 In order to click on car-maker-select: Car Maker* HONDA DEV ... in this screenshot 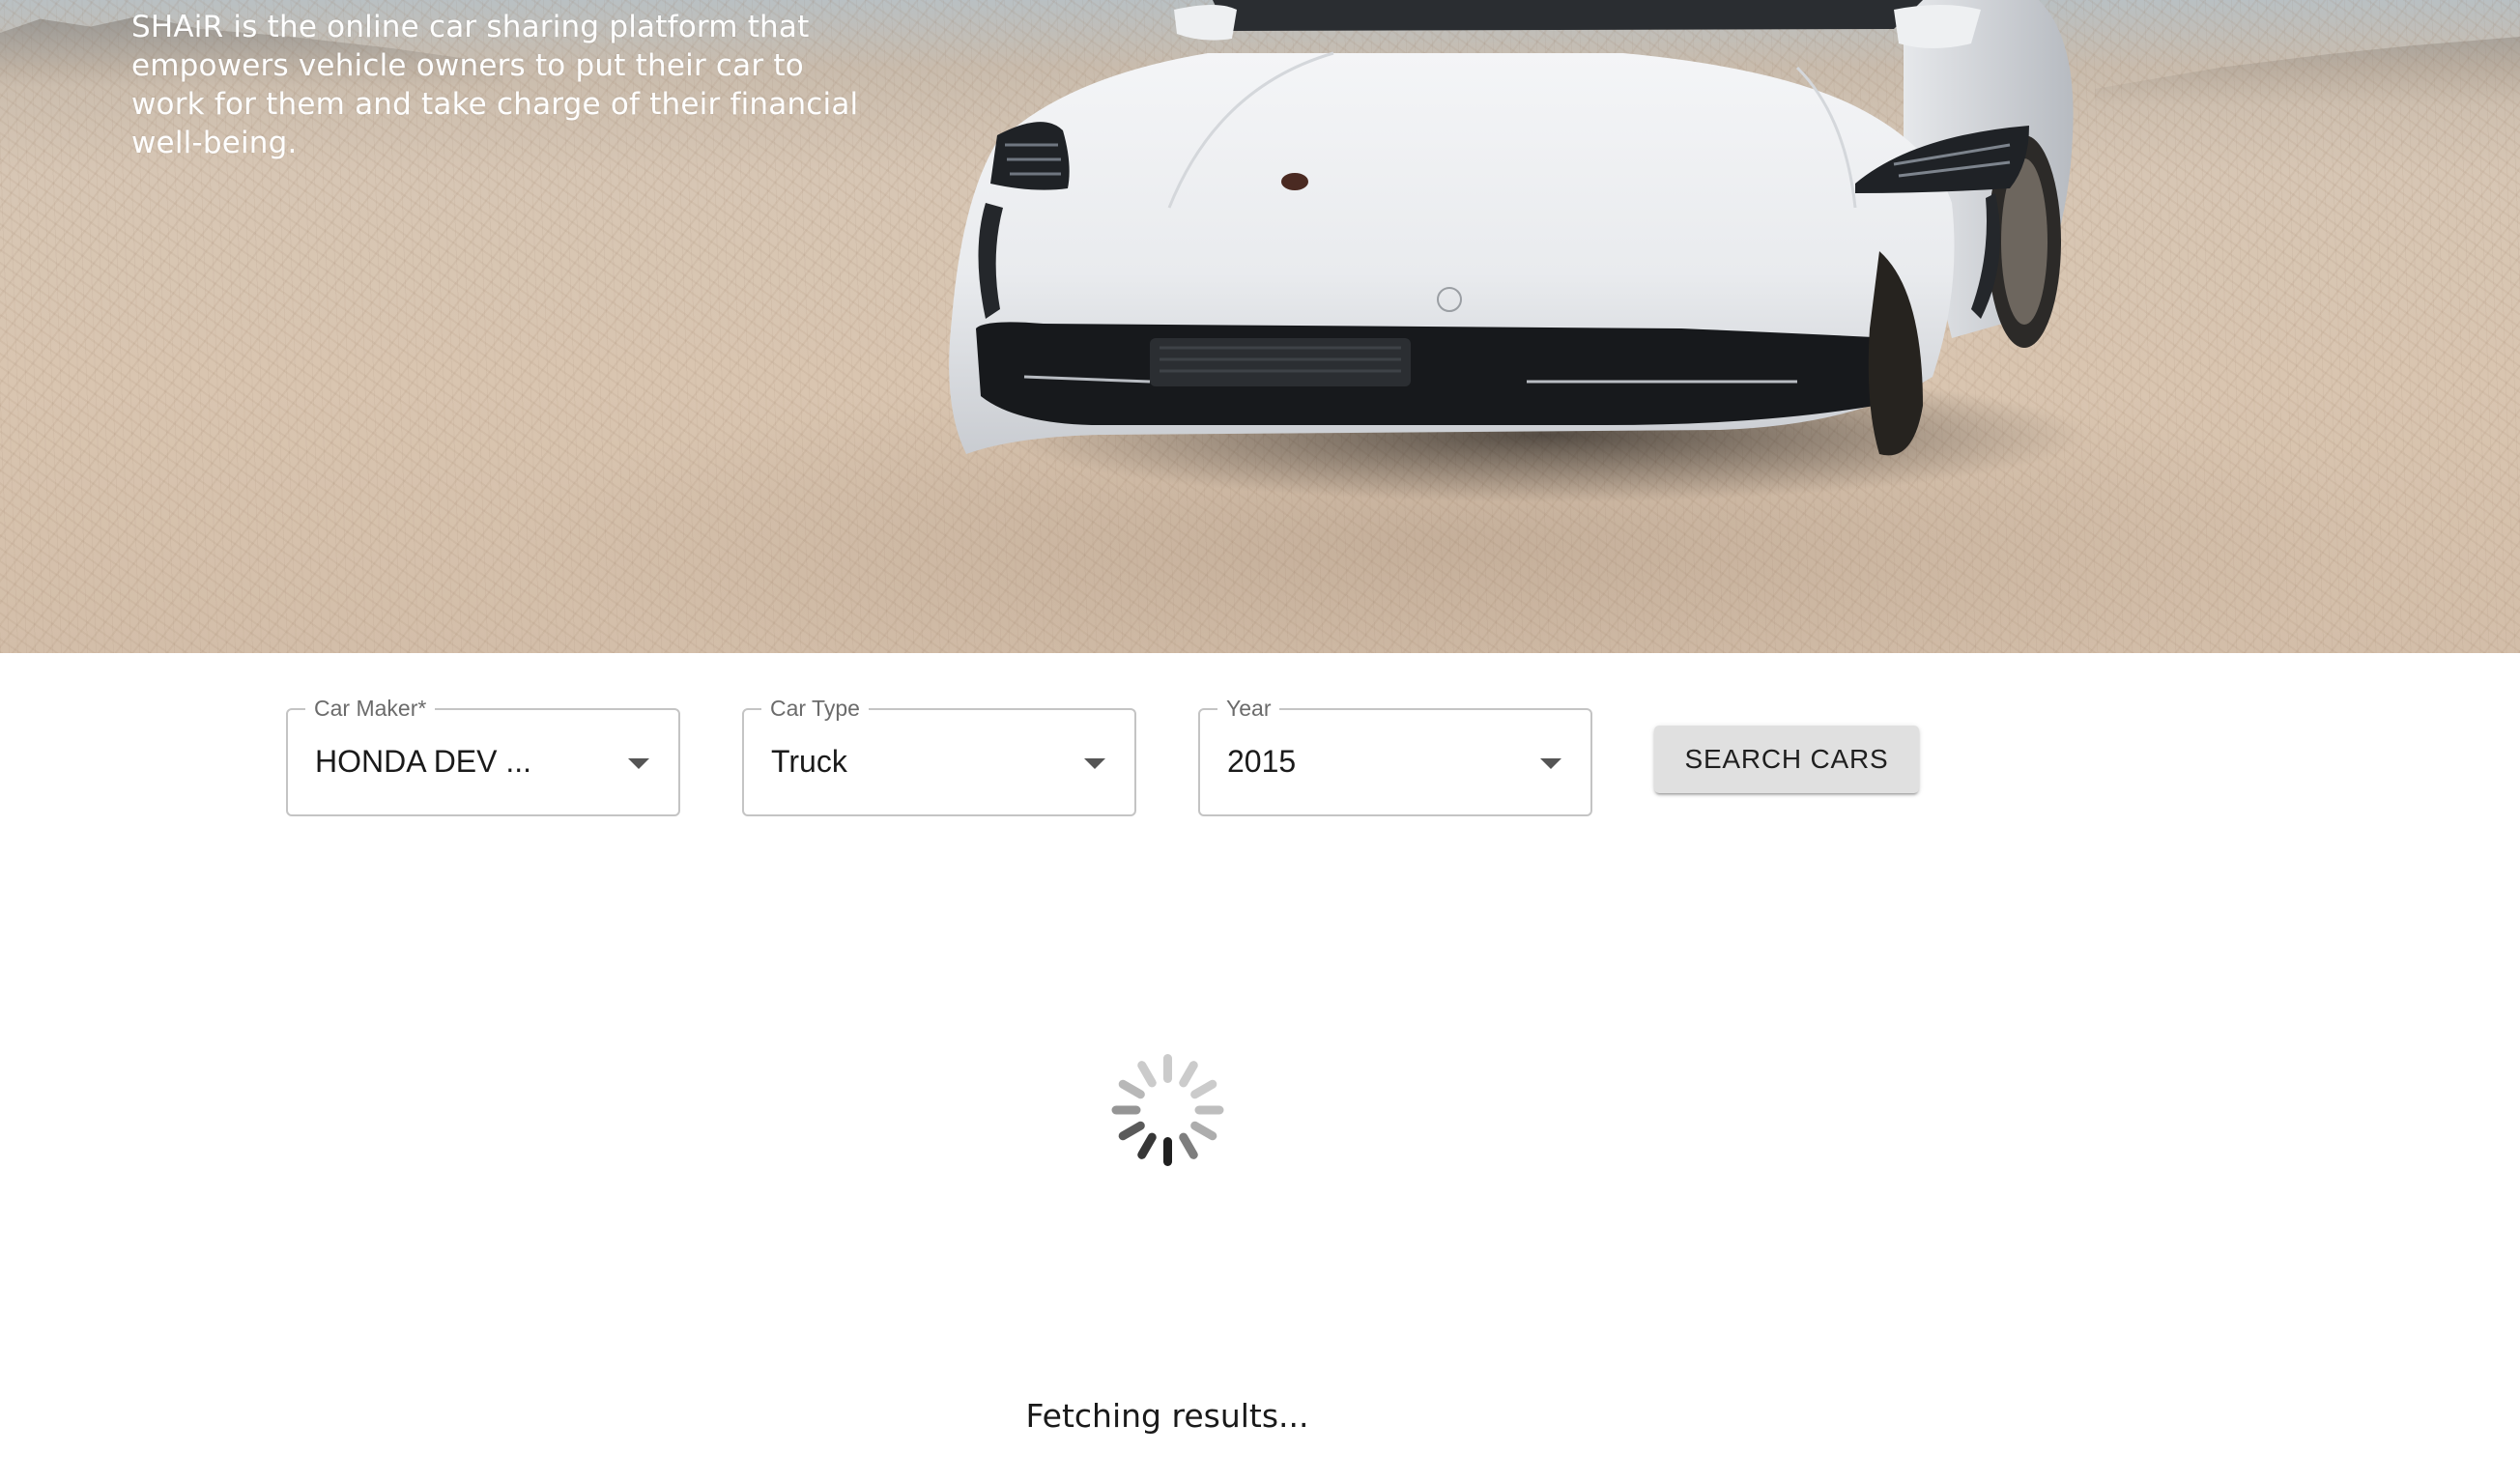, I will do `click(483, 756)`.